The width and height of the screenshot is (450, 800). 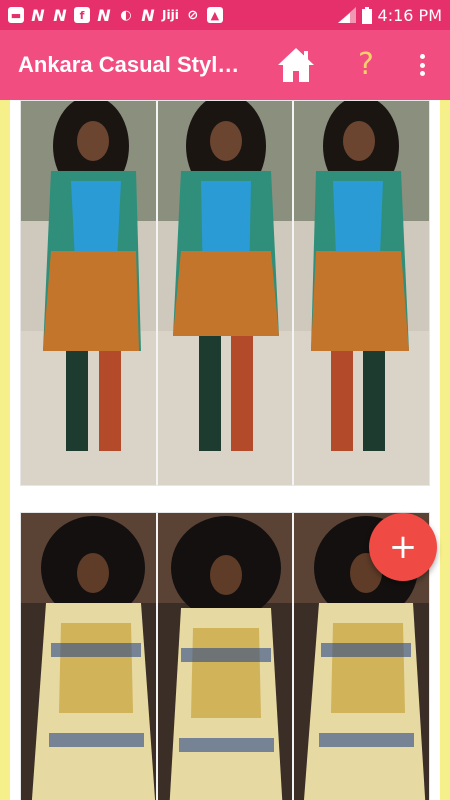 I want to click on facebook-icon: f, so click(x=82, y=15).